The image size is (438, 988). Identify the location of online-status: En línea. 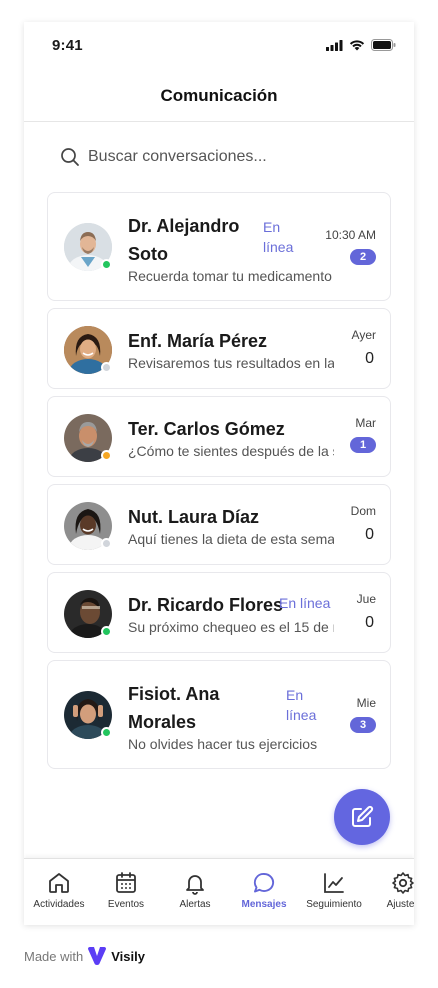
(305, 603).